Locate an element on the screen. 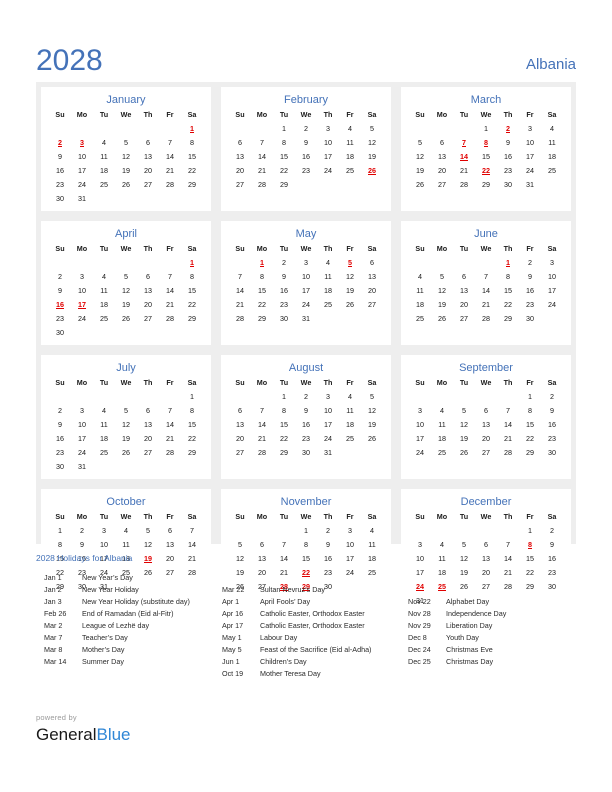 The height and width of the screenshot is (792, 612). day-cell: 31 is located at coordinates (530, 184).